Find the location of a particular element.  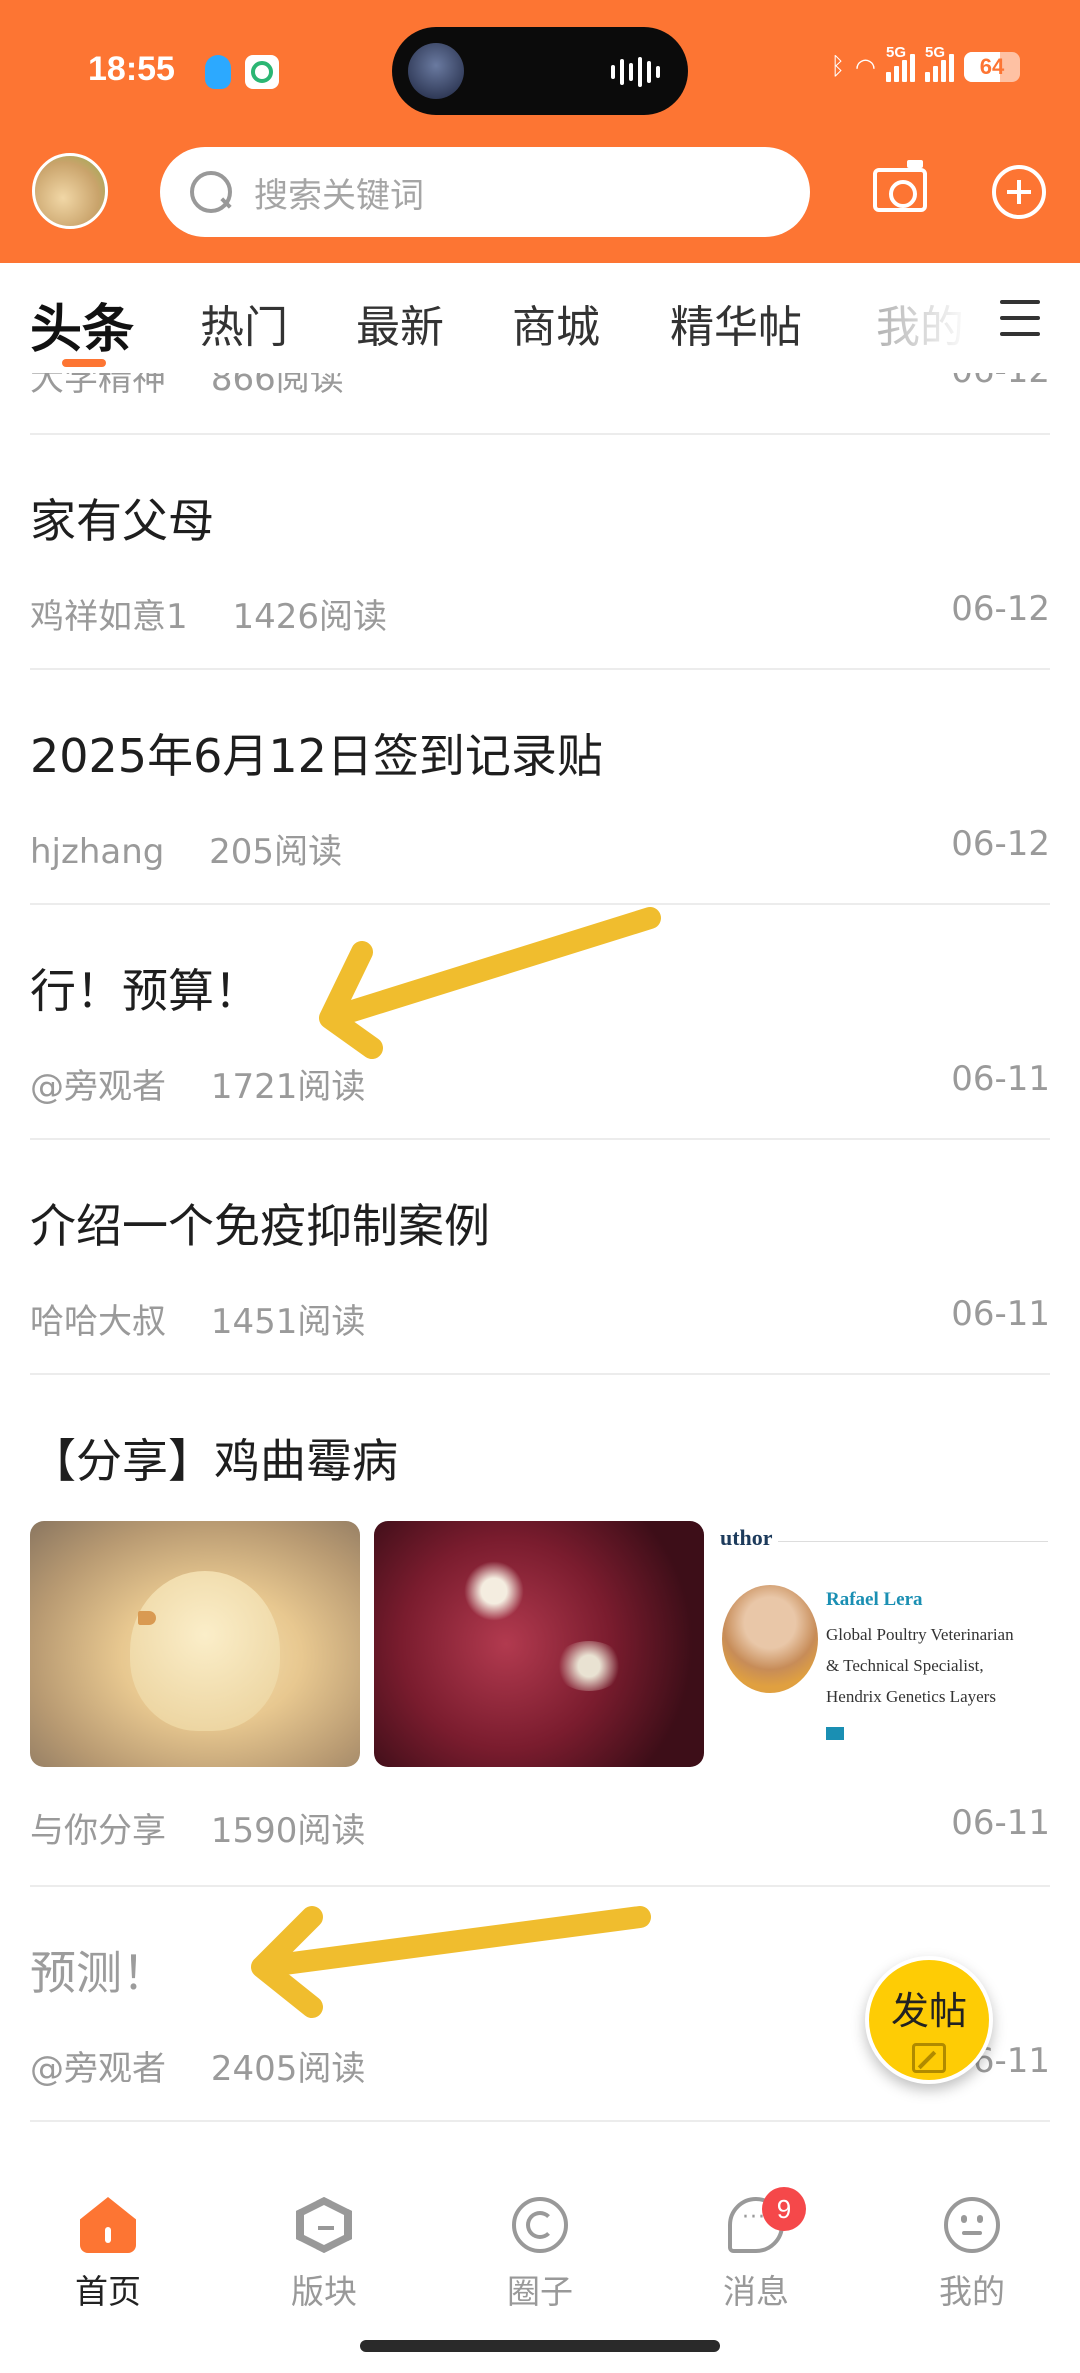

post-reads: 1426阅读 is located at coordinates (309, 617).